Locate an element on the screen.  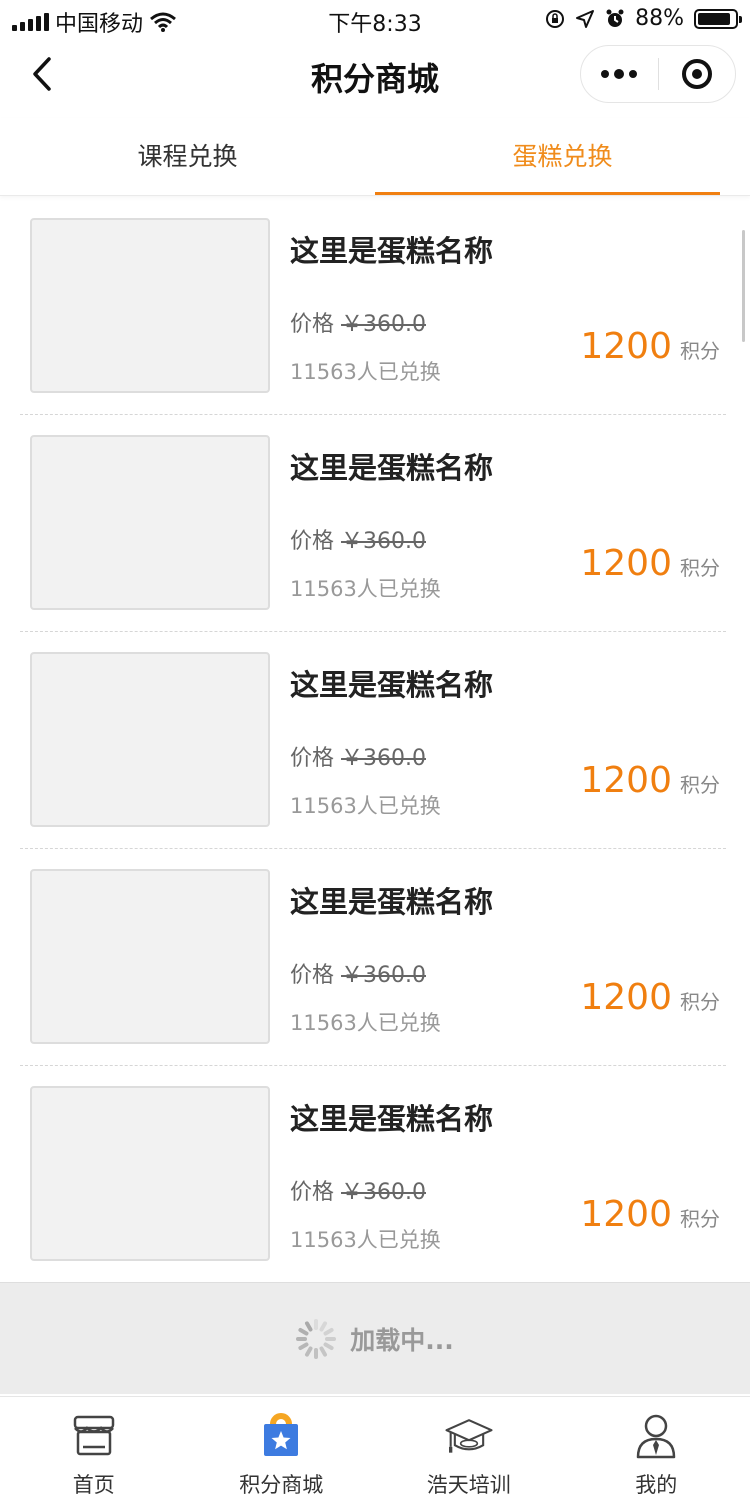
more-button is located at coordinates (619, 74).